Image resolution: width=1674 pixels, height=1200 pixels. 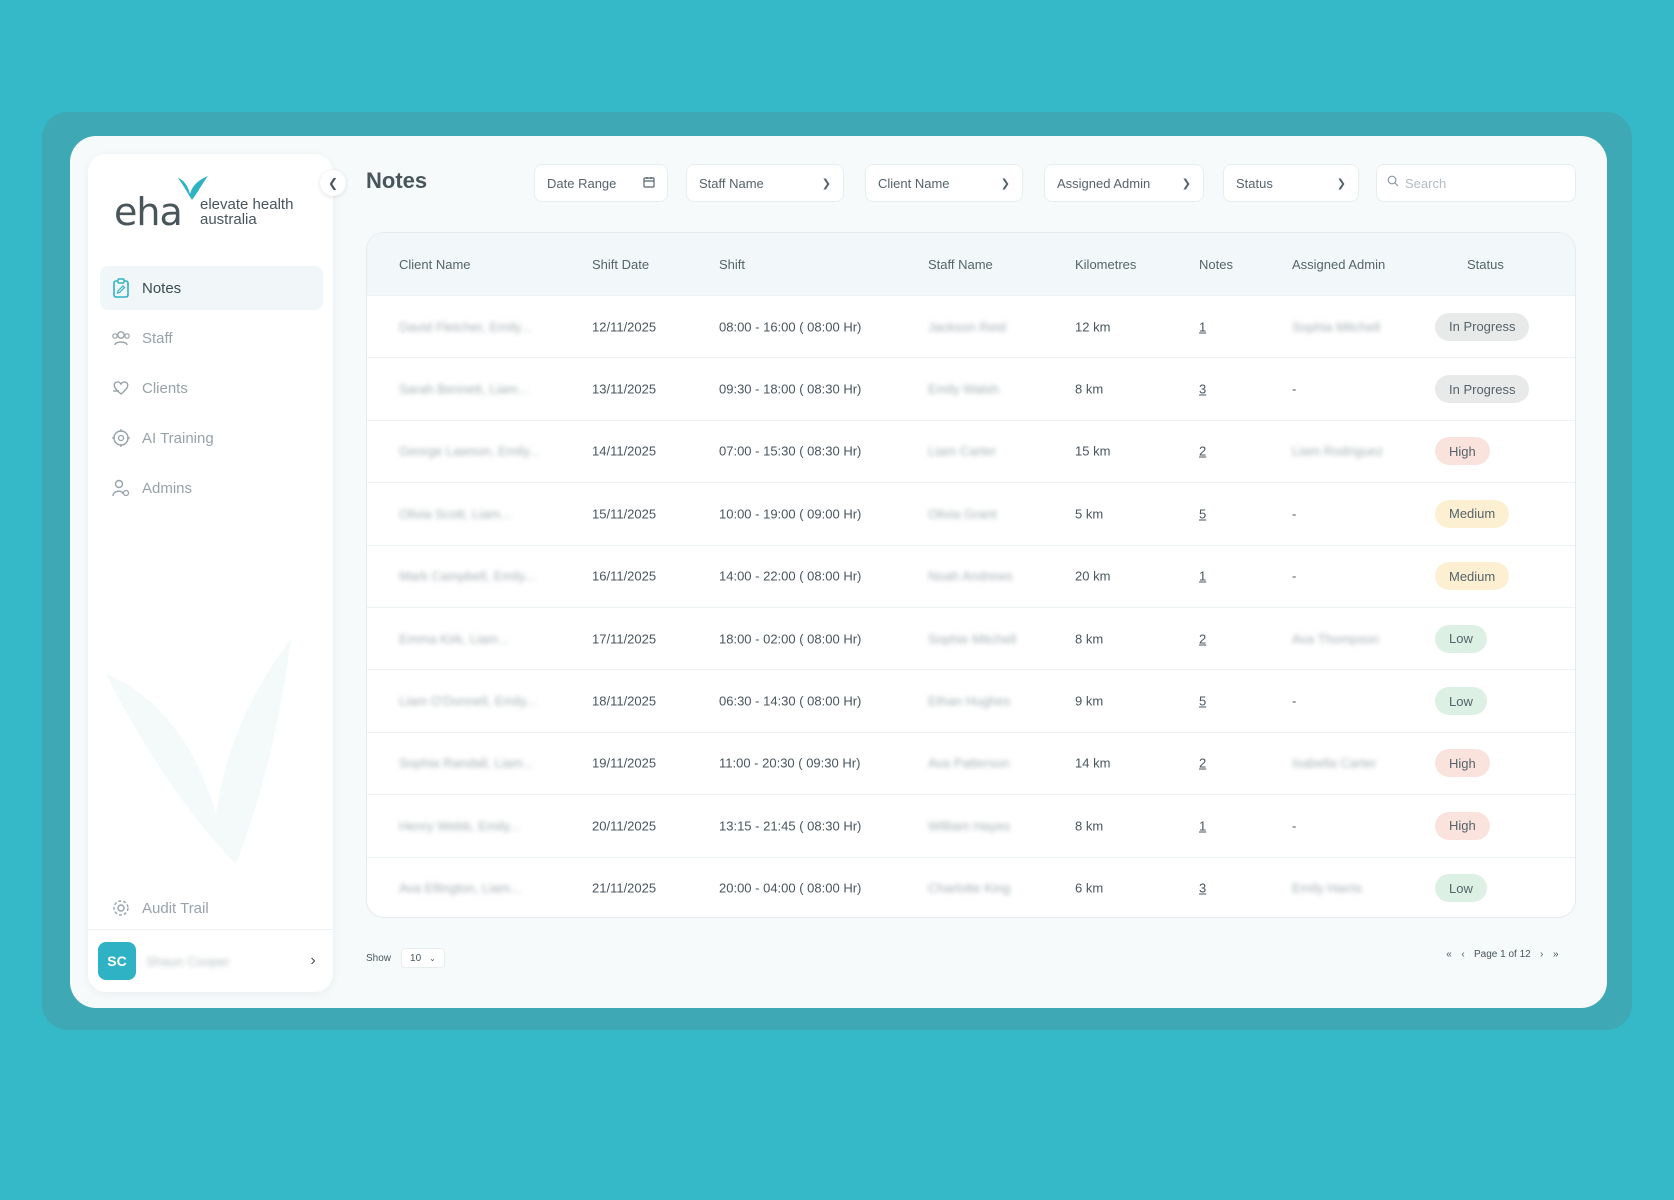 What do you see at coordinates (1338, 264) in the screenshot?
I see `column-header: Assigned Admin` at bounding box center [1338, 264].